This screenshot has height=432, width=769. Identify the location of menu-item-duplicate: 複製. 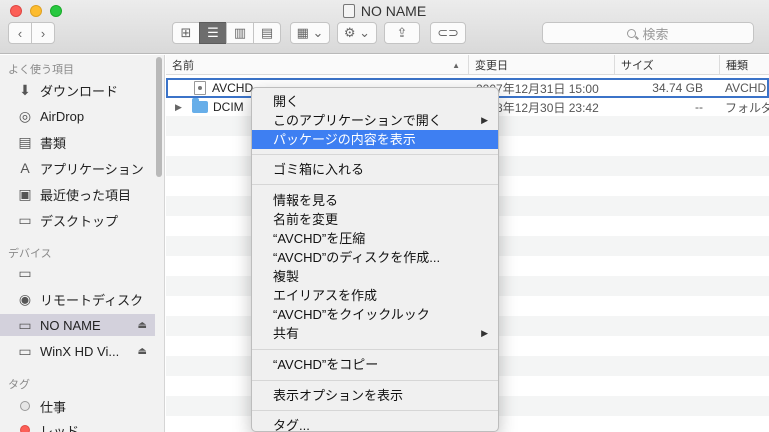
(375, 276).